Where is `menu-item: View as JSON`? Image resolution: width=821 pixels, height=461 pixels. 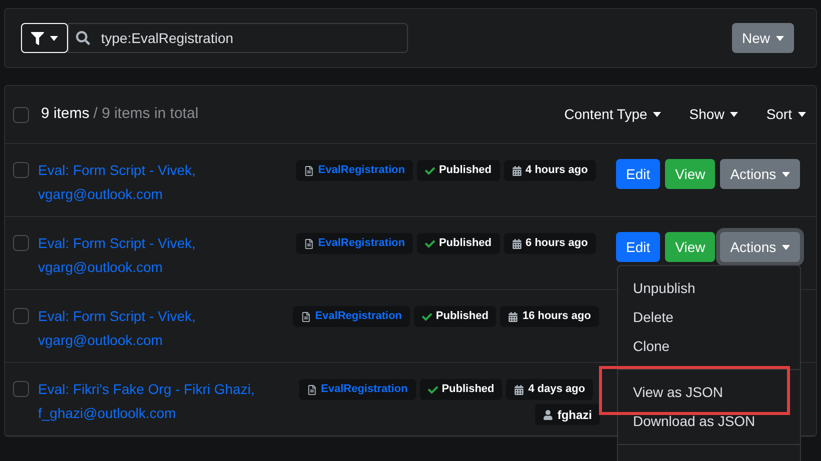
menu-item: View as JSON is located at coordinates (709, 392).